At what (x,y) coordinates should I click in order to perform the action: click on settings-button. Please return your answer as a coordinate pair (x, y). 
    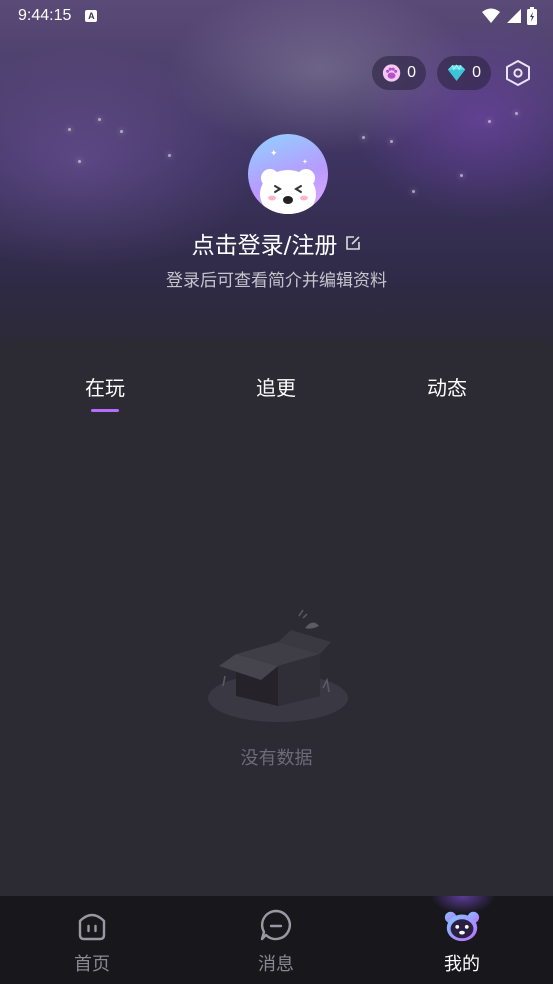
    Looking at the image, I should click on (518, 73).